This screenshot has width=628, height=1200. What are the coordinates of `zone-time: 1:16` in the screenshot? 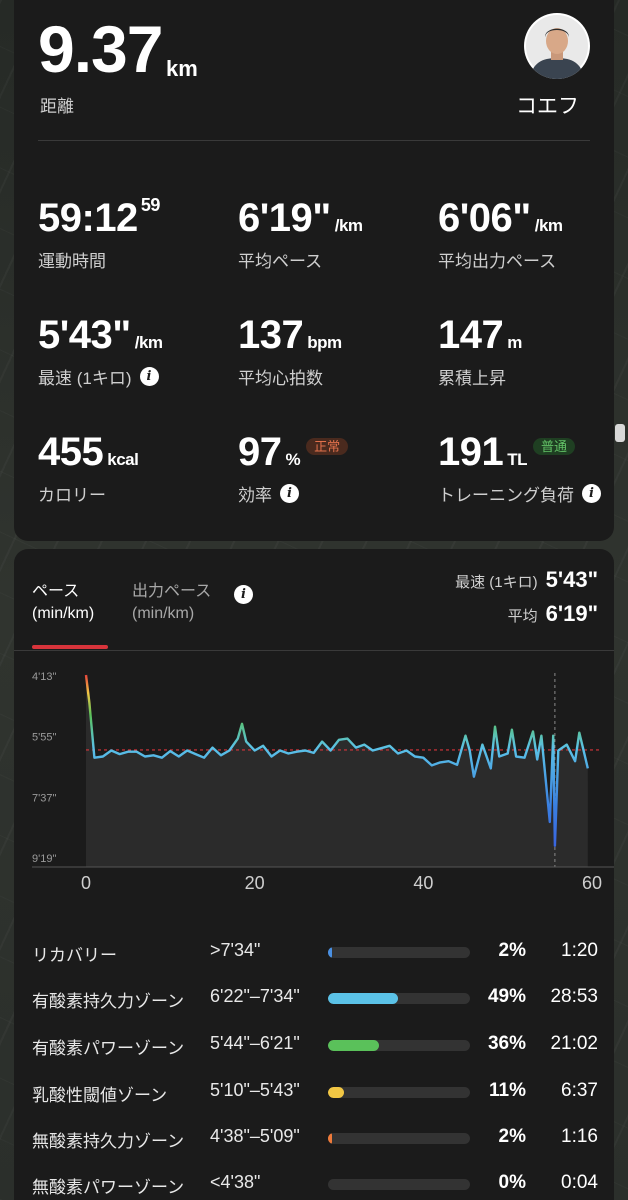 It's located at (579, 1136).